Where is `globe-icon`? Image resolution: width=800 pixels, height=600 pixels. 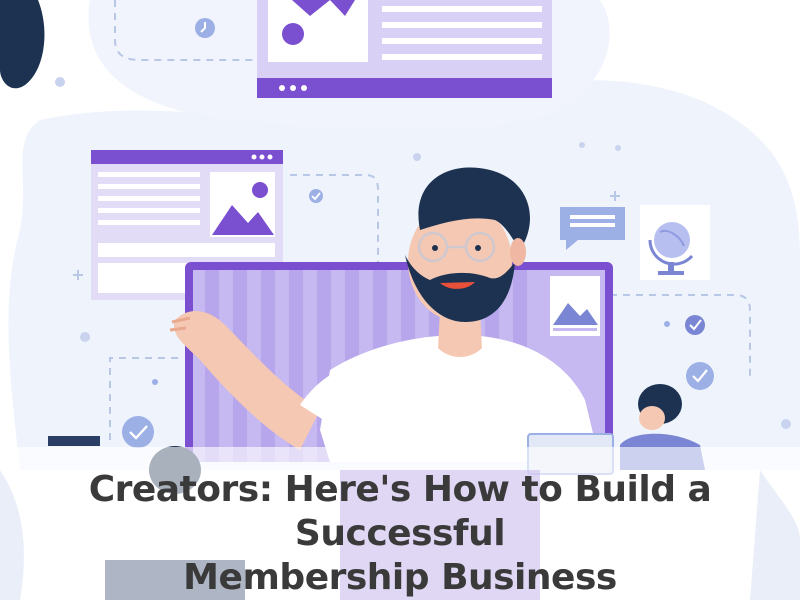
globe-icon is located at coordinates (672, 240).